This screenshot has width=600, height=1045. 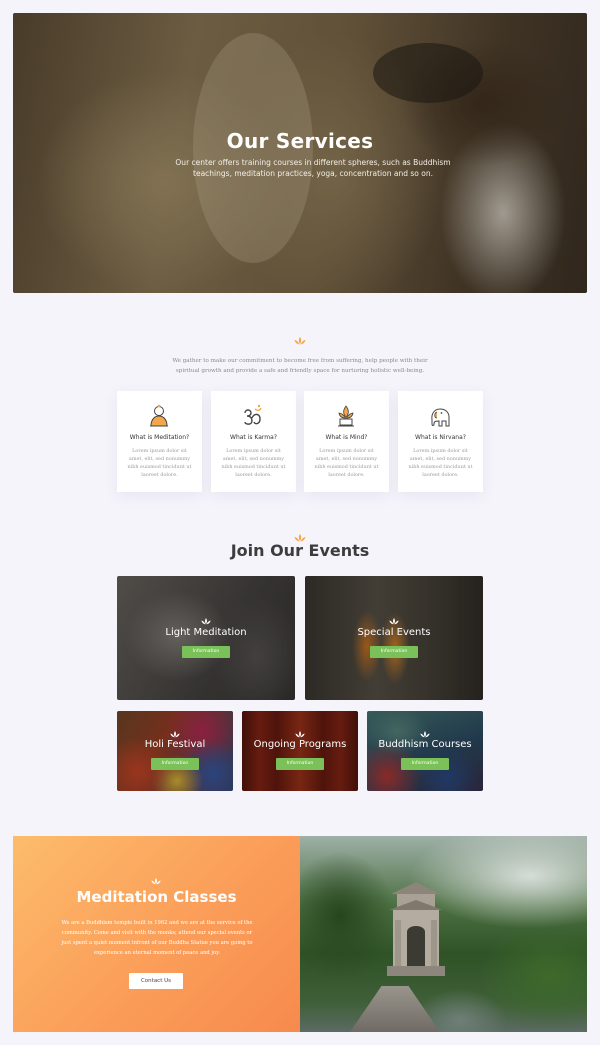 I want to click on event-label: Light Meditation, so click(x=206, y=632).